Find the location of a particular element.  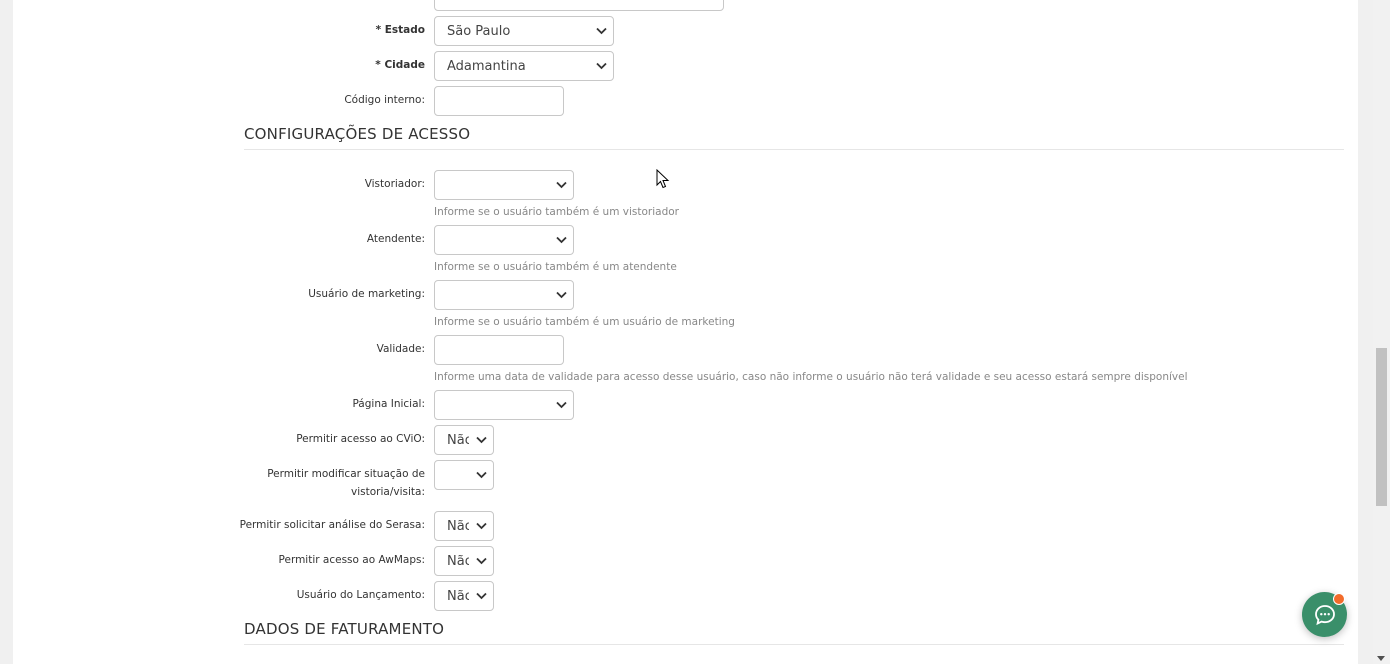

modificar-select is located at coordinates (464, 475).